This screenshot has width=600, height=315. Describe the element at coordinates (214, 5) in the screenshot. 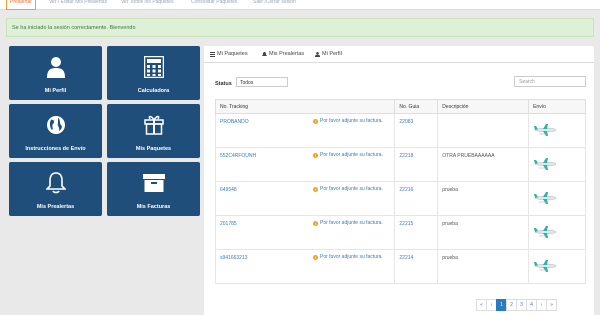

I see `nav-consolidar-paquetes: Consolidar Paquetes` at that location.